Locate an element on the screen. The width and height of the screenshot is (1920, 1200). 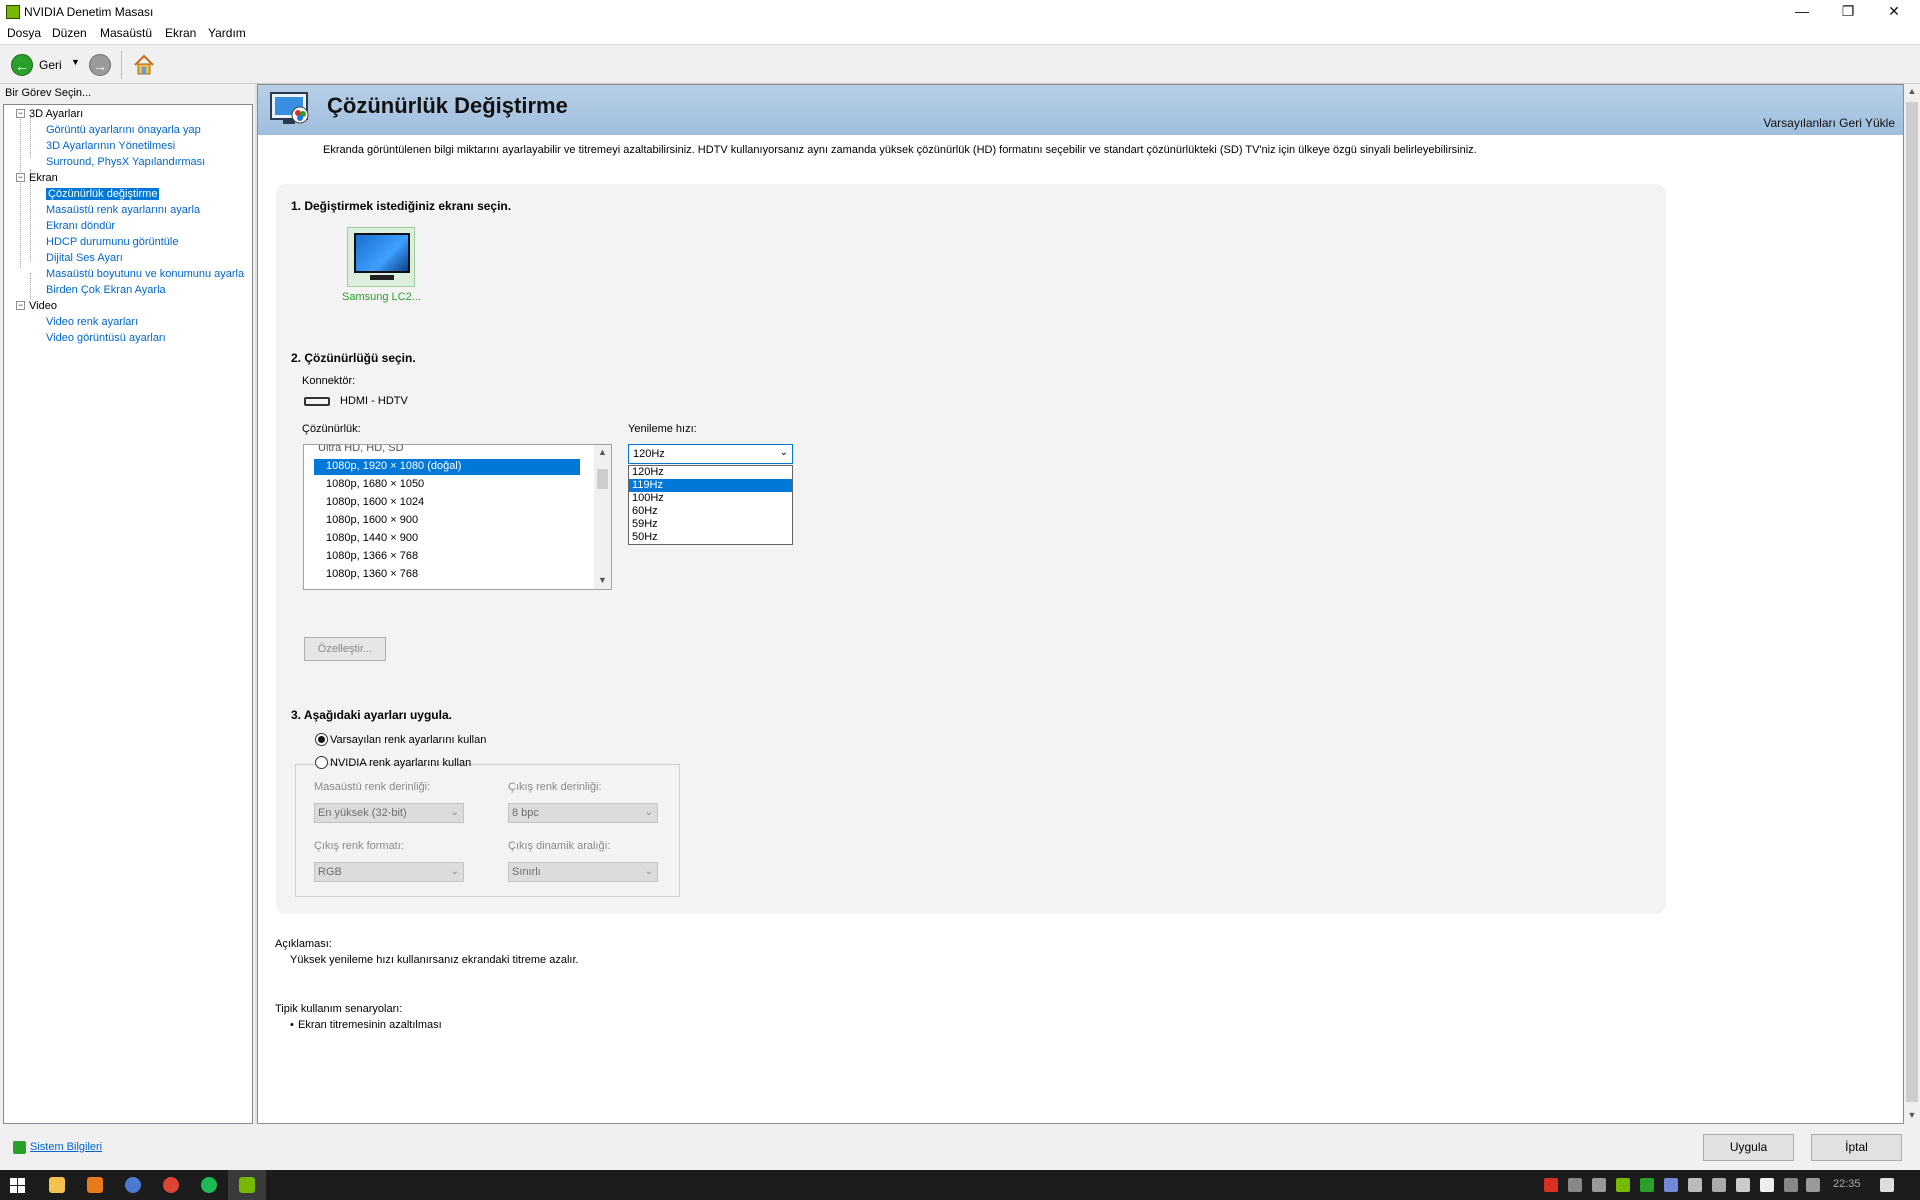
menu-edit: Düzen is located at coordinates (69, 33).